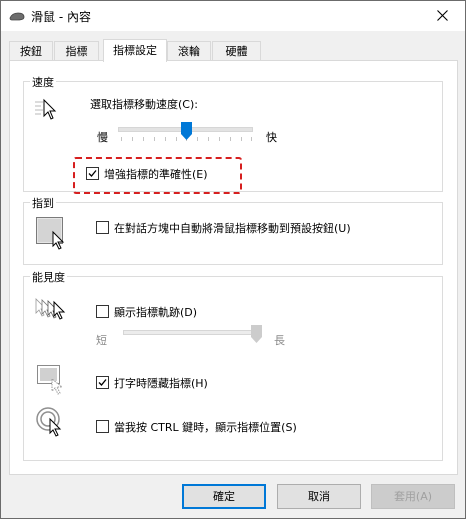  I want to click on snap-to-group: 指到 在對話方塊中自動將滑鼠指標移動到預設按鈕(U), so click(233, 230).